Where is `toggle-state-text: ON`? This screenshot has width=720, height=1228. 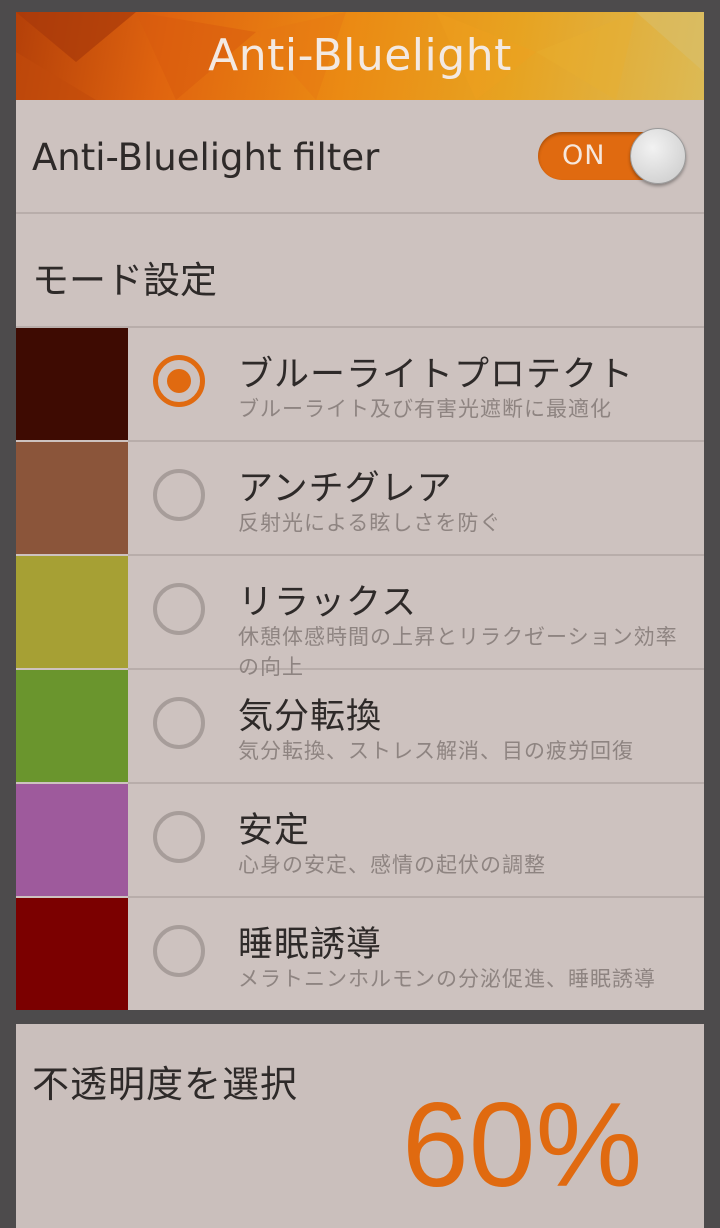 toggle-state-text: ON is located at coordinates (584, 155).